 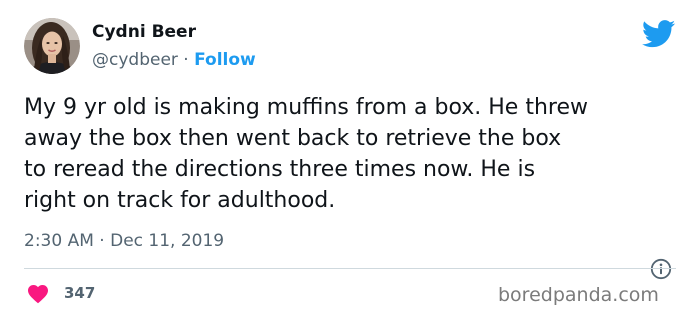 What do you see at coordinates (60, 293) in the screenshot?
I see `like-button: 347` at bounding box center [60, 293].